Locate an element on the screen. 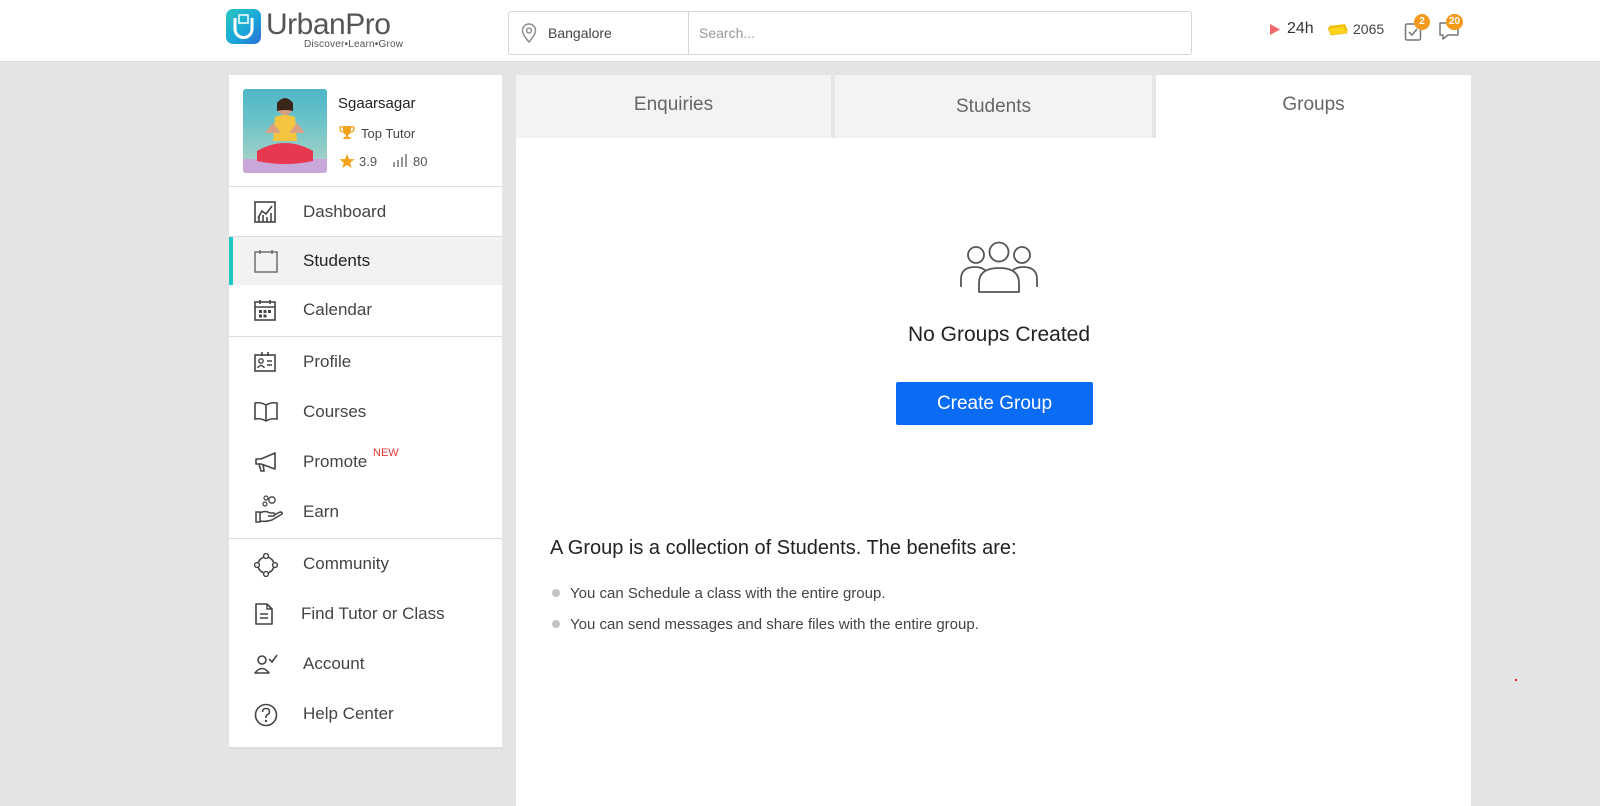 The image size is (1600, 806). search-bar: Bangalore is located at coordinates (850, 33).